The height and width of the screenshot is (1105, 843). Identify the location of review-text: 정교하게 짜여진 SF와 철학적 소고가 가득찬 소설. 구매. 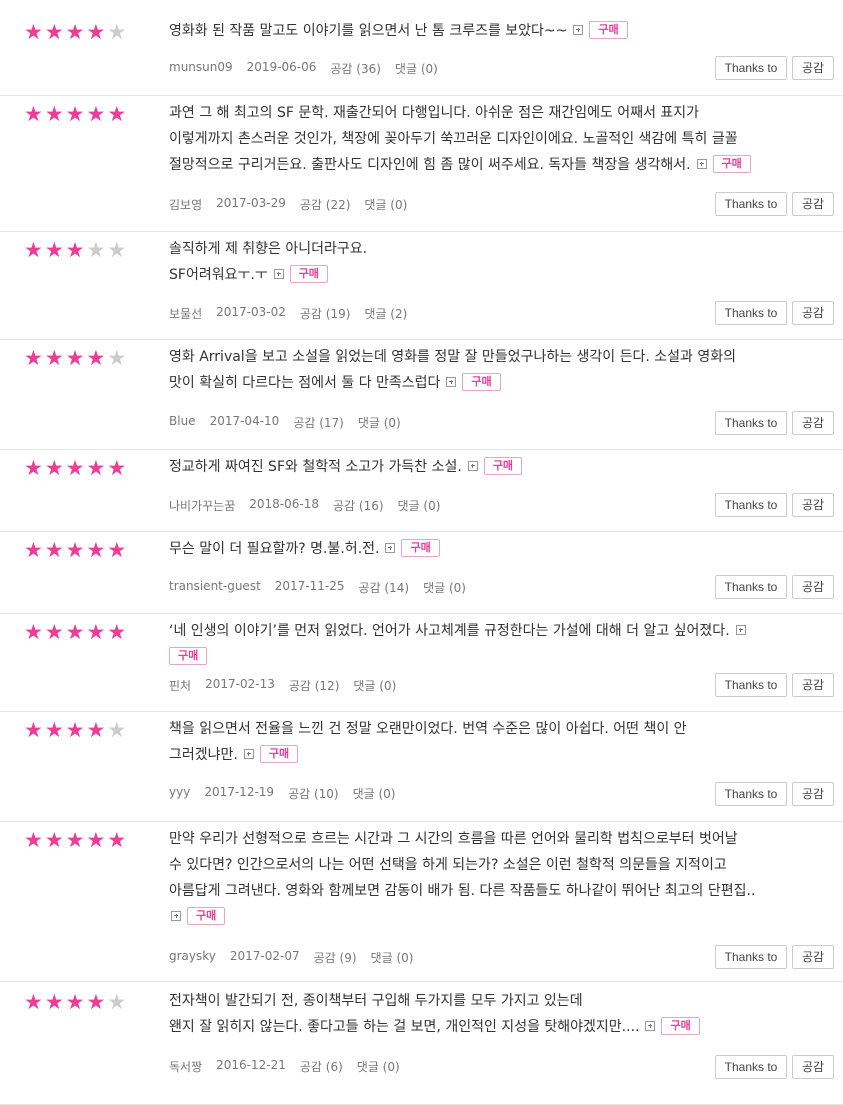
(499, 467).